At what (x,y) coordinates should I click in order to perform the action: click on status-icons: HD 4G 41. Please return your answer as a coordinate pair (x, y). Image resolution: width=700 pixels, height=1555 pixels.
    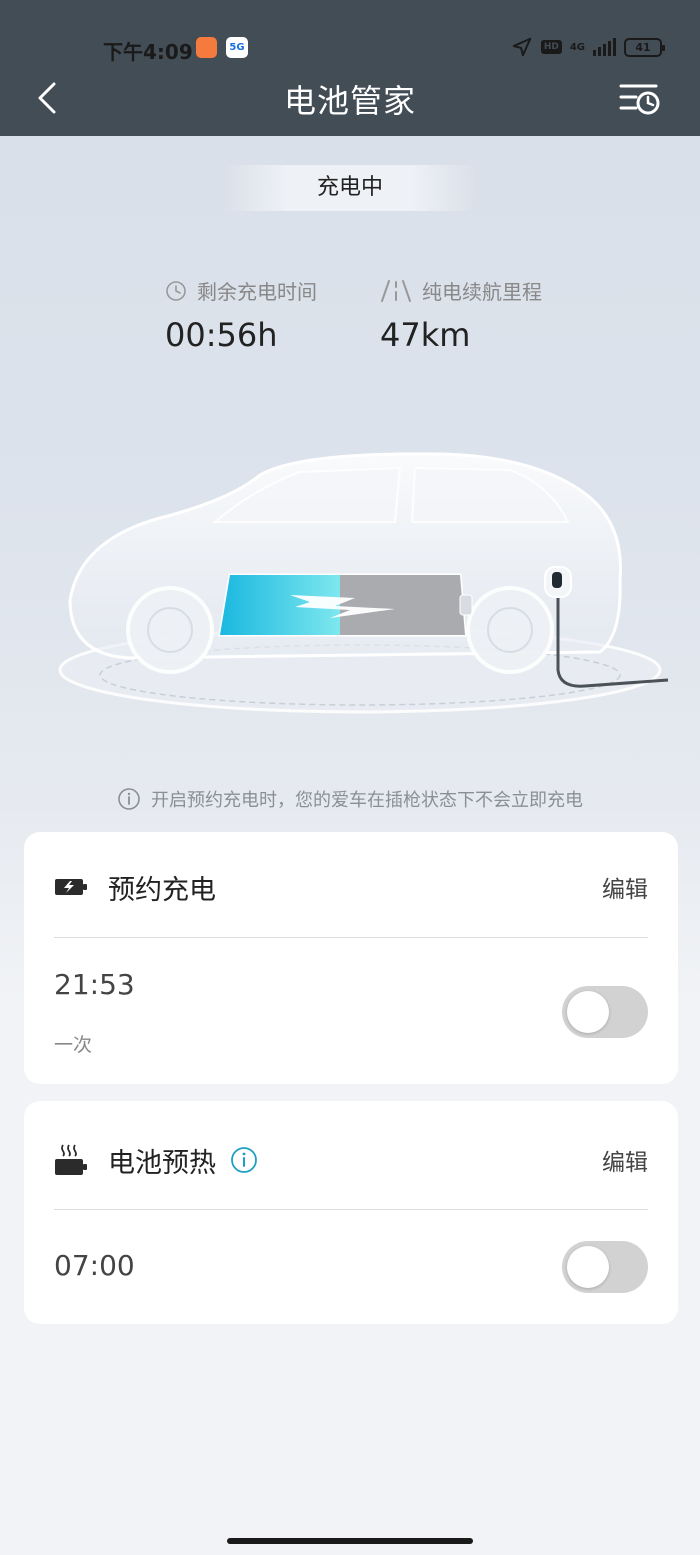
    Looking at the image, I should click on (588, 47).